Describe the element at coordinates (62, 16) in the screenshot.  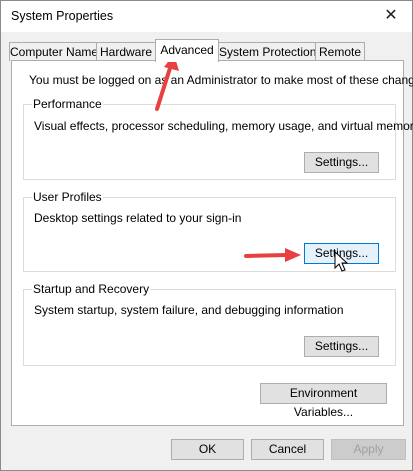
I see `window-title: System Properties` at that location.